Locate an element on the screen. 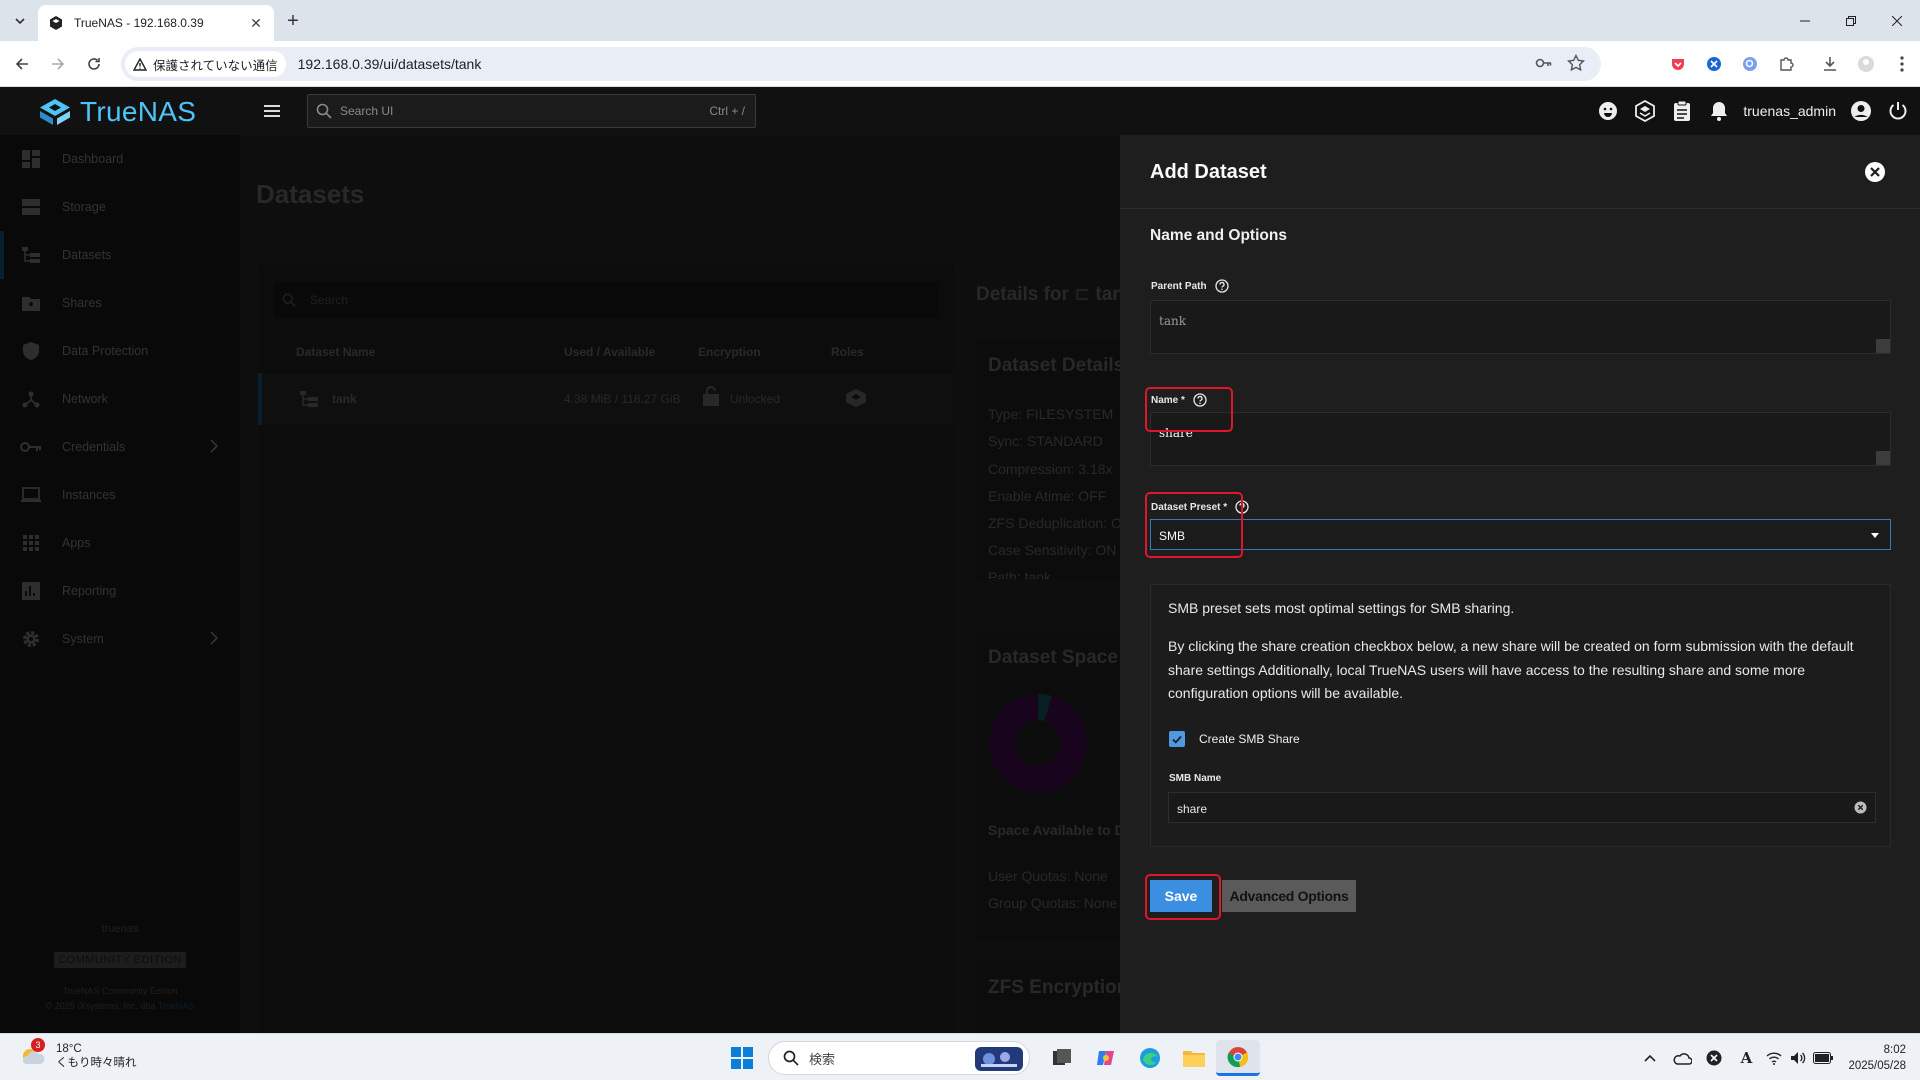 This screenshot has width=1920, height=1080. restore-icon is located at coordinates (1851, 20).